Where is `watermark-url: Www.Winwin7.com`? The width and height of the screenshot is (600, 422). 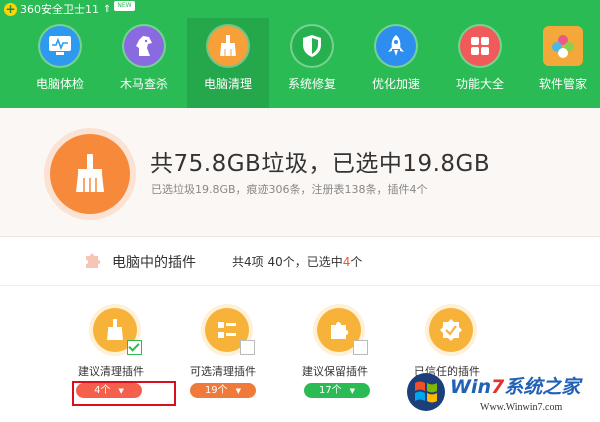
watermark-url: Www.Winwin7.com is located at coordinates (521, 407).